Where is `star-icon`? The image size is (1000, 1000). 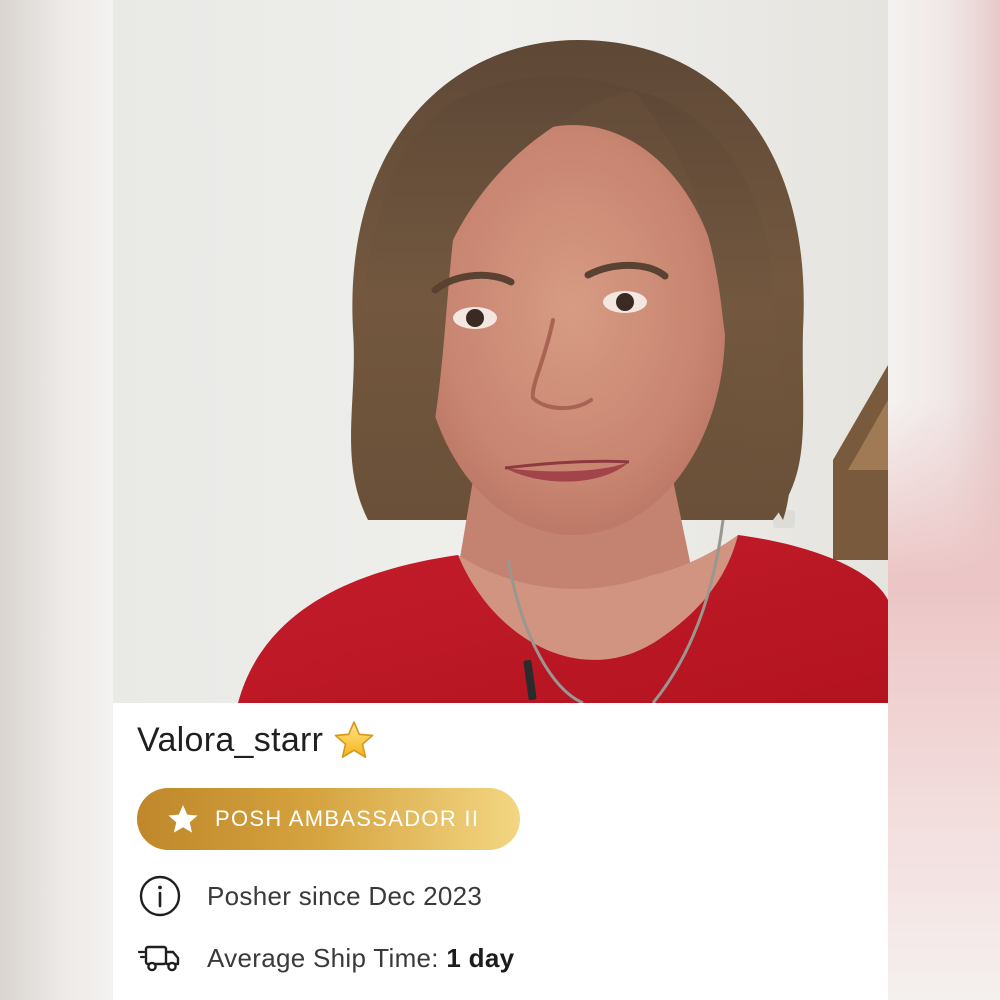 star-icon is located at coordinates (183, 819).